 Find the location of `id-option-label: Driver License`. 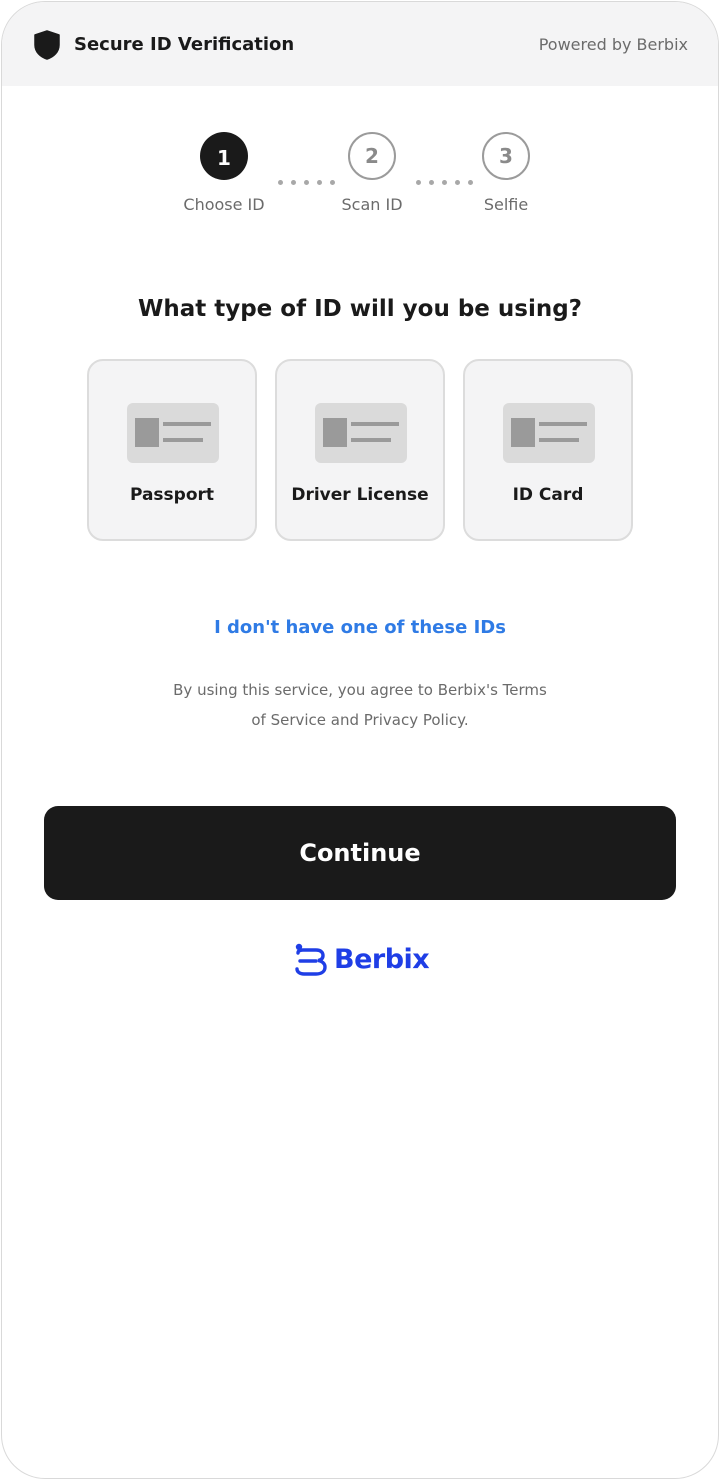

id-option-label: Driver License is located at coordinates (360, 495).